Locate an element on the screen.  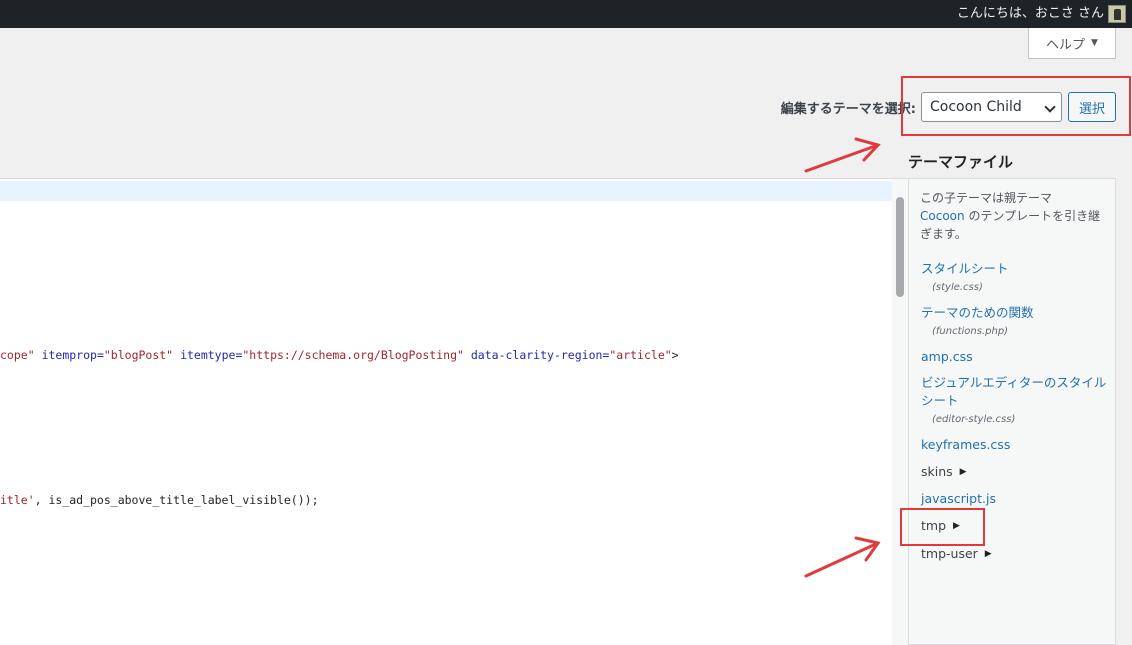
code-token: cope" is located at coordinates (17, 355).